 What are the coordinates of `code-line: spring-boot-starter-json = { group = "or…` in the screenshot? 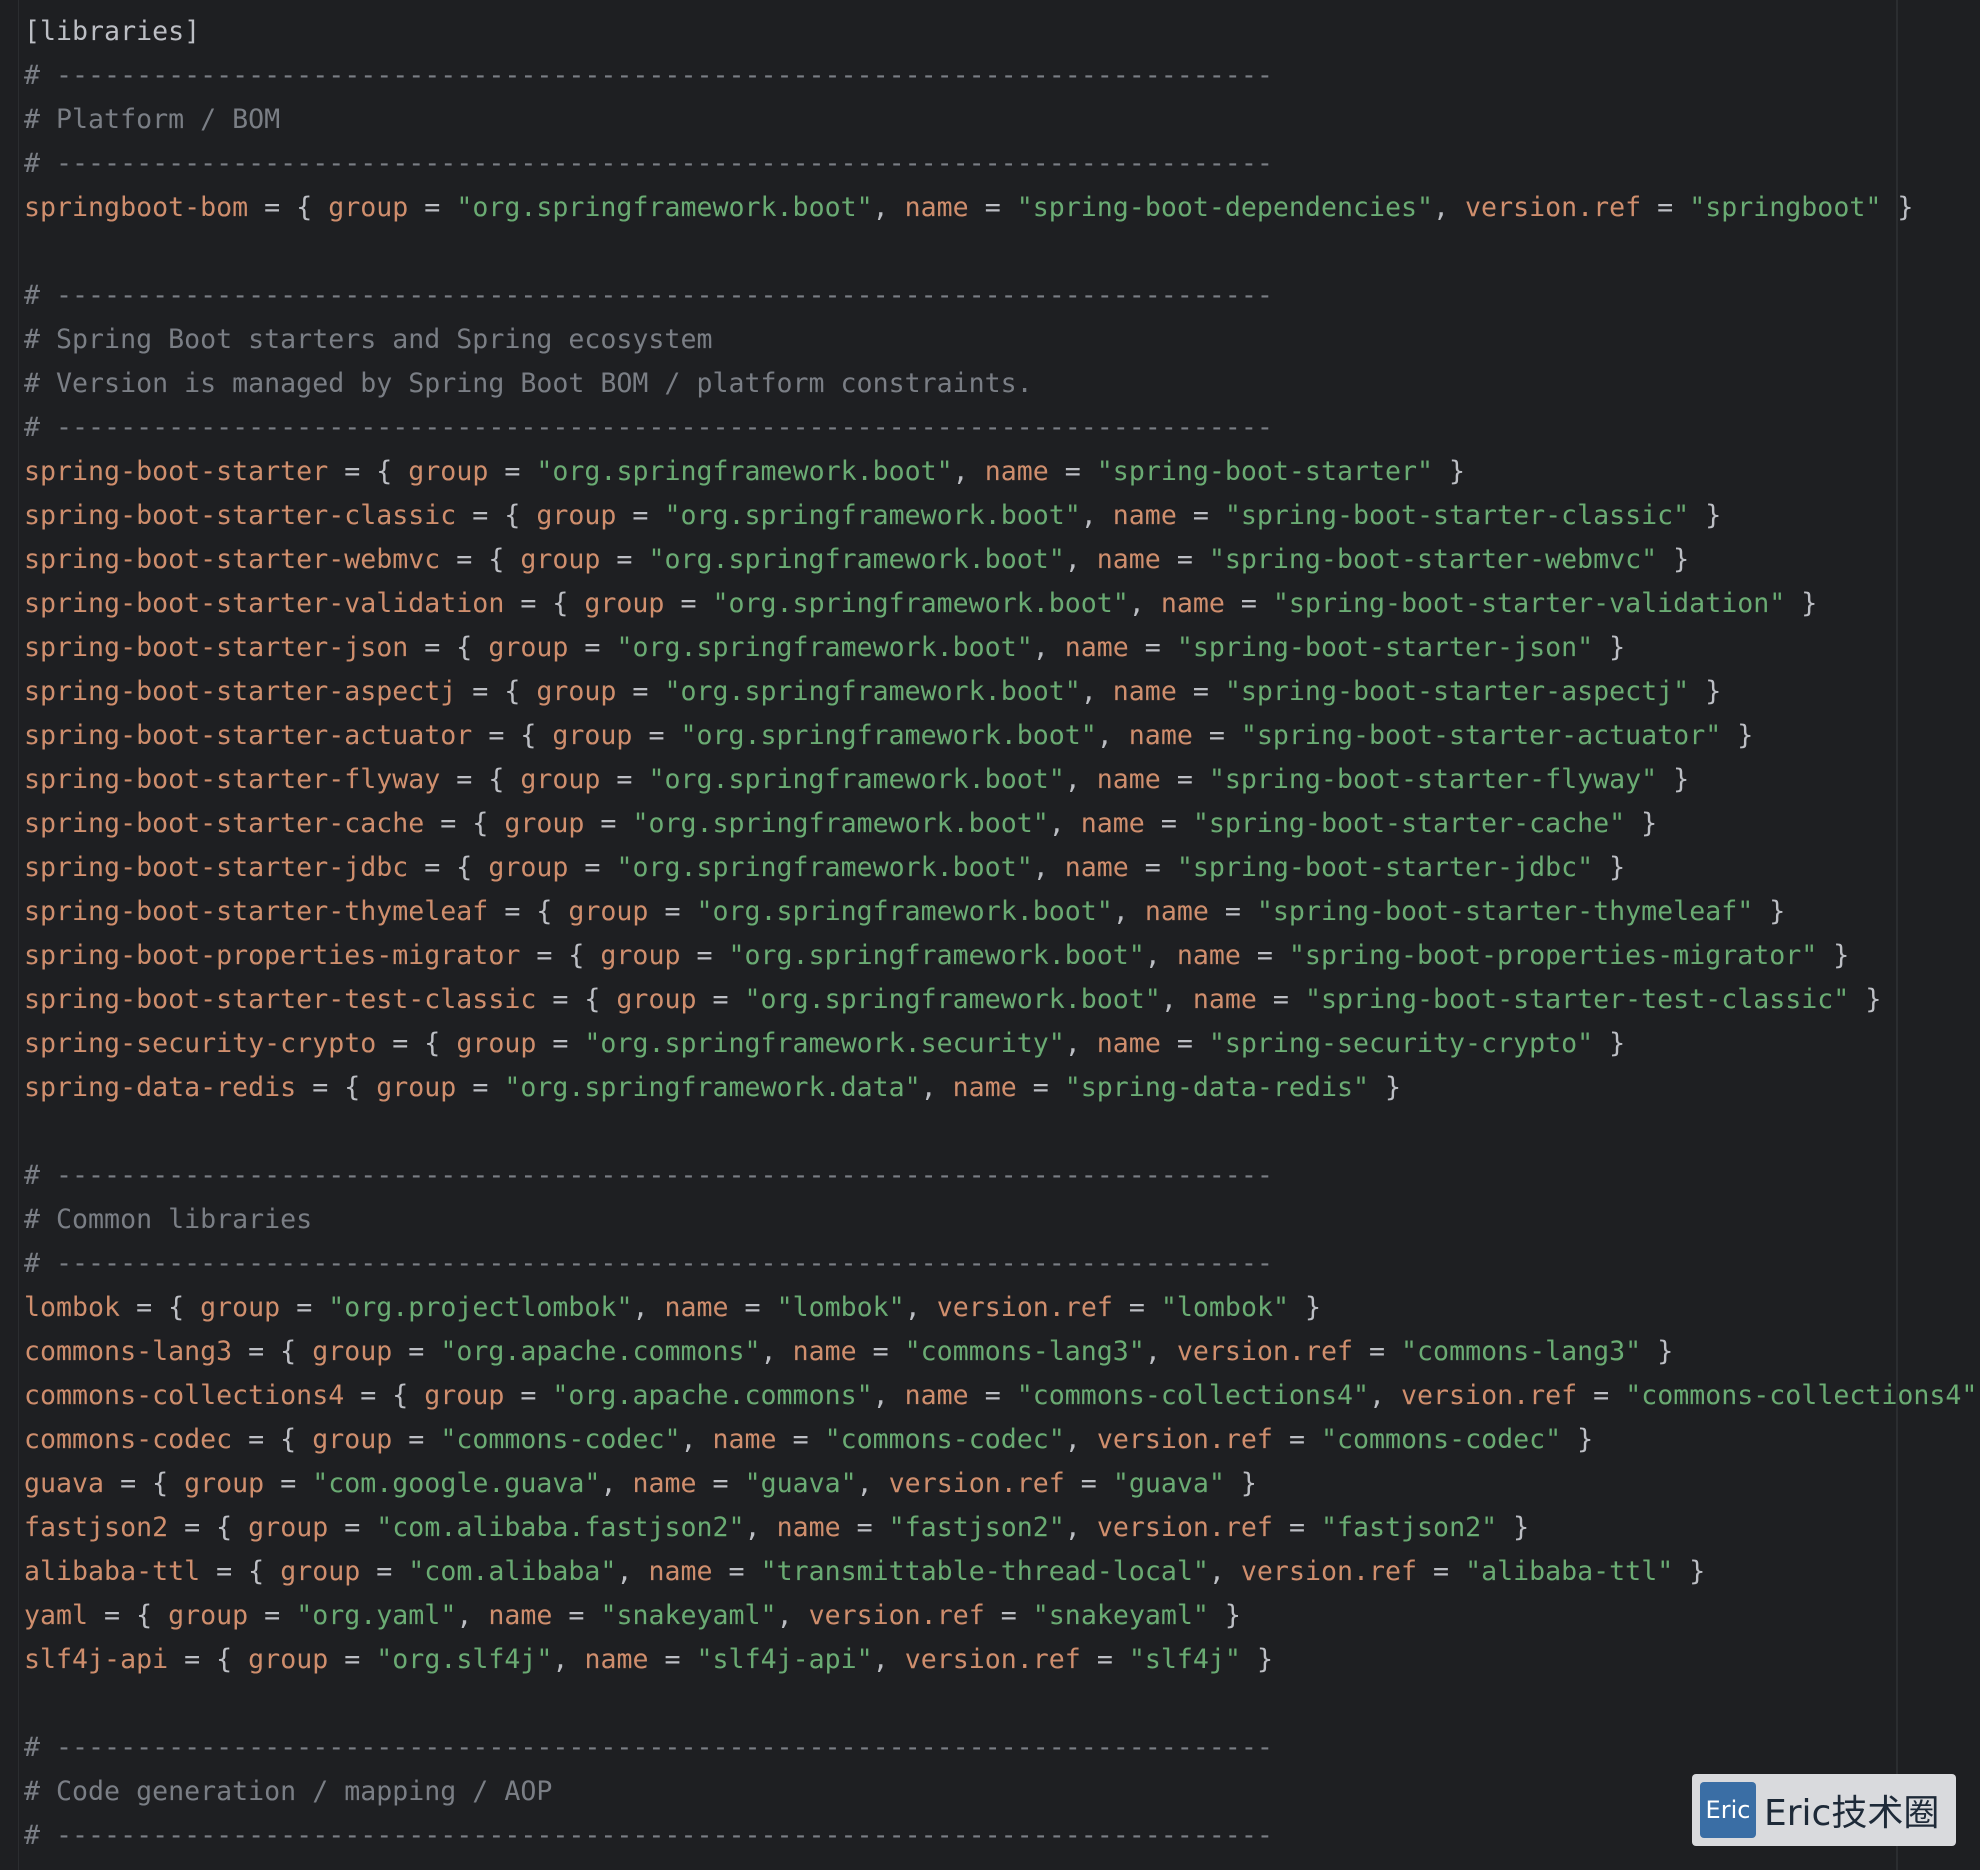 It's located at (1002, 648).